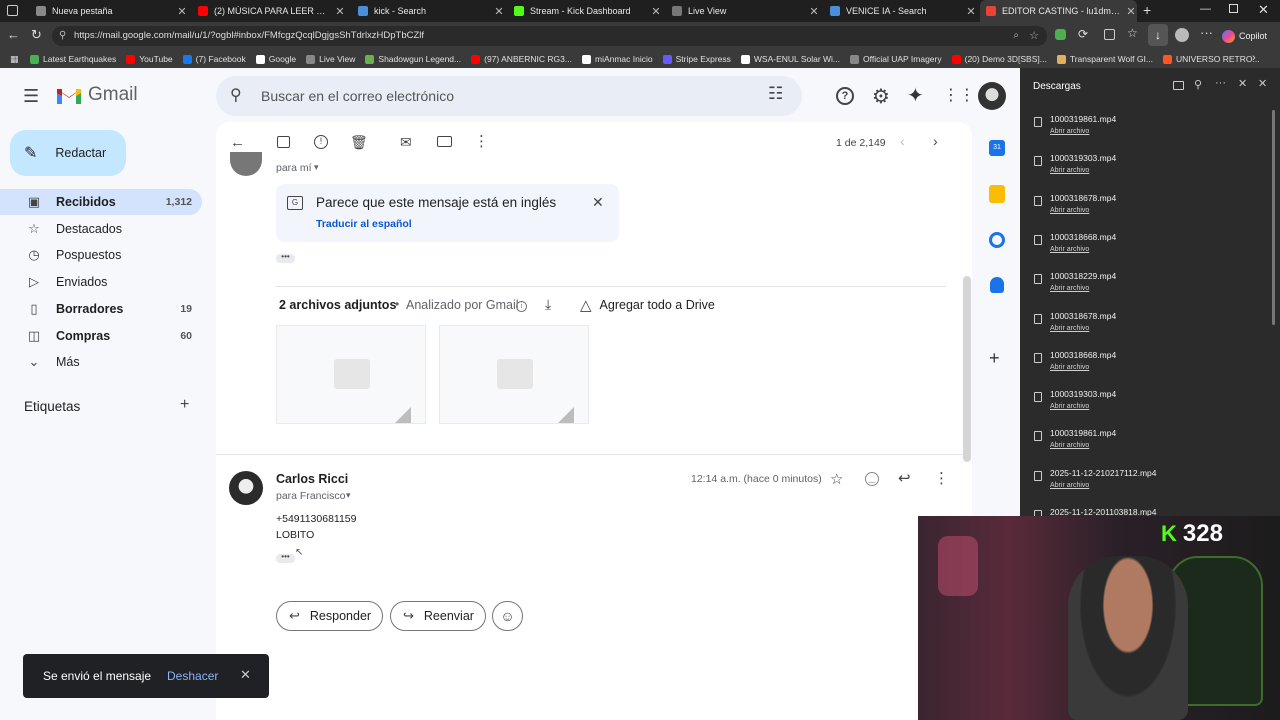 The width and height of the screenshot is (1280, 720). I want to click on main-menu-icon: ☰, so click(31, 96).